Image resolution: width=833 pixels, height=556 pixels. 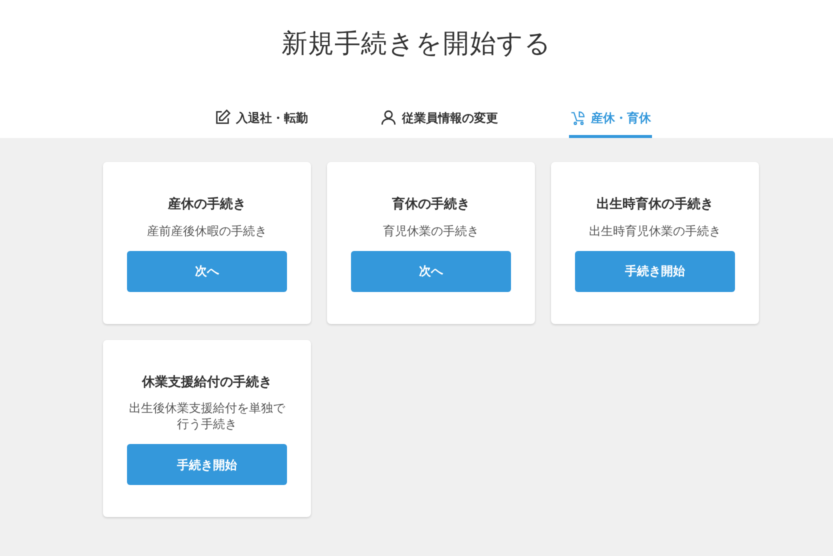 I want to click on tab: 産休・育休, so click(x=610, y=119).